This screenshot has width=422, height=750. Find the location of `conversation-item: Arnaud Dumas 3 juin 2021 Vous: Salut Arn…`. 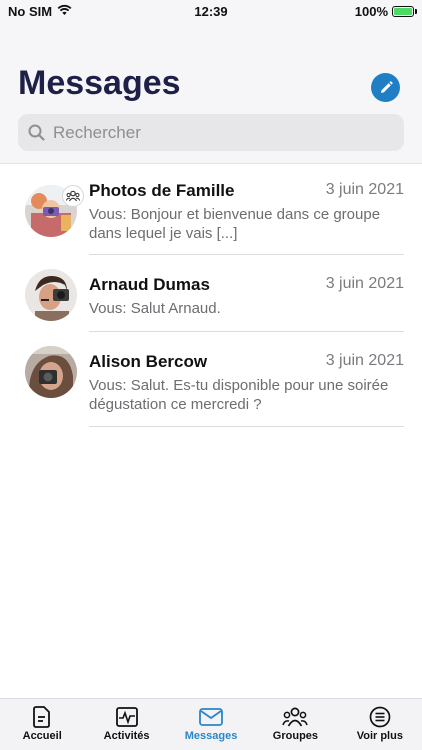

conversation-item: Arnaud Dumas 3 juin 2021 Vous: Salut Arn… is located at coordinates (211, 293).